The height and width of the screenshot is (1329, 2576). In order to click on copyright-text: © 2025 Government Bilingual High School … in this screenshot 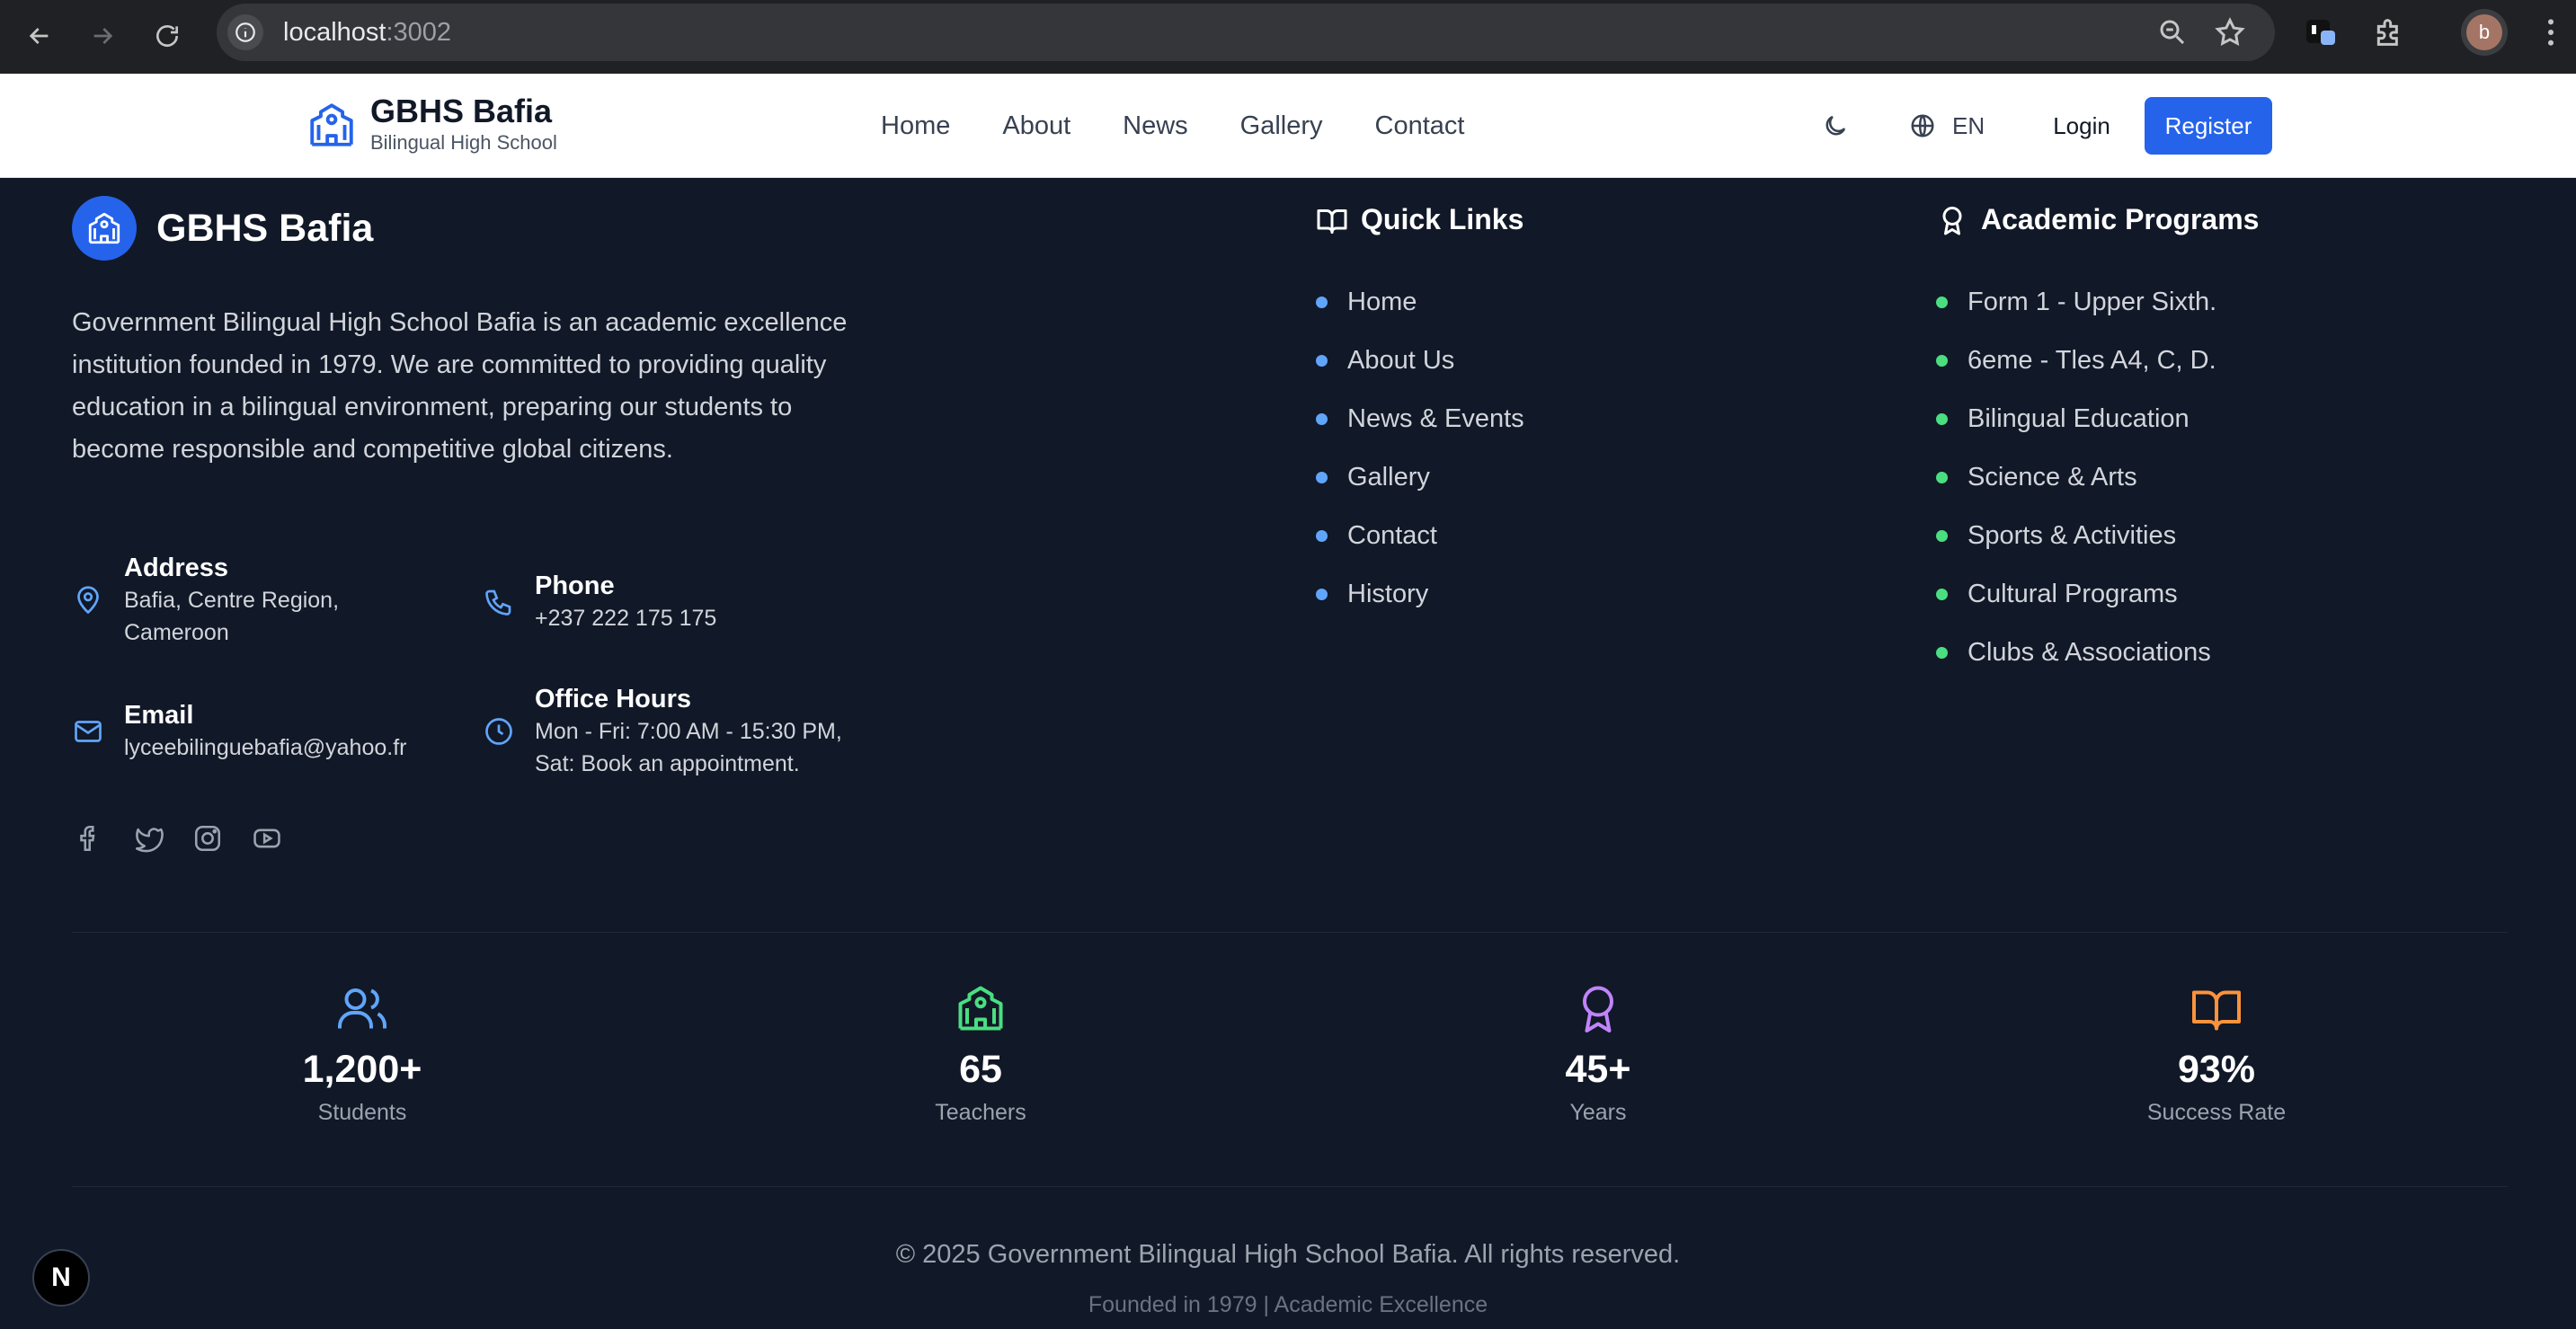, I will do `click(1288, 1255)`.